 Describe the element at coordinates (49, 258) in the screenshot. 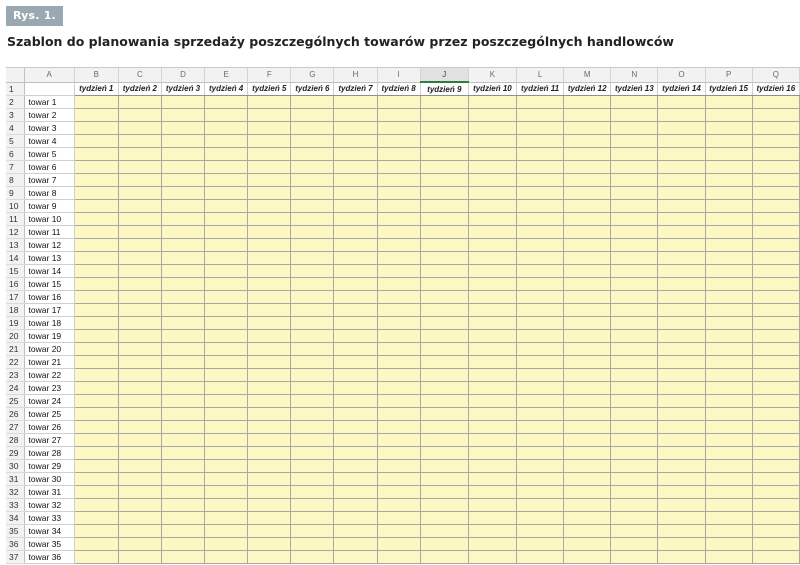

I see `product-name-cell: towar 13` at that location.